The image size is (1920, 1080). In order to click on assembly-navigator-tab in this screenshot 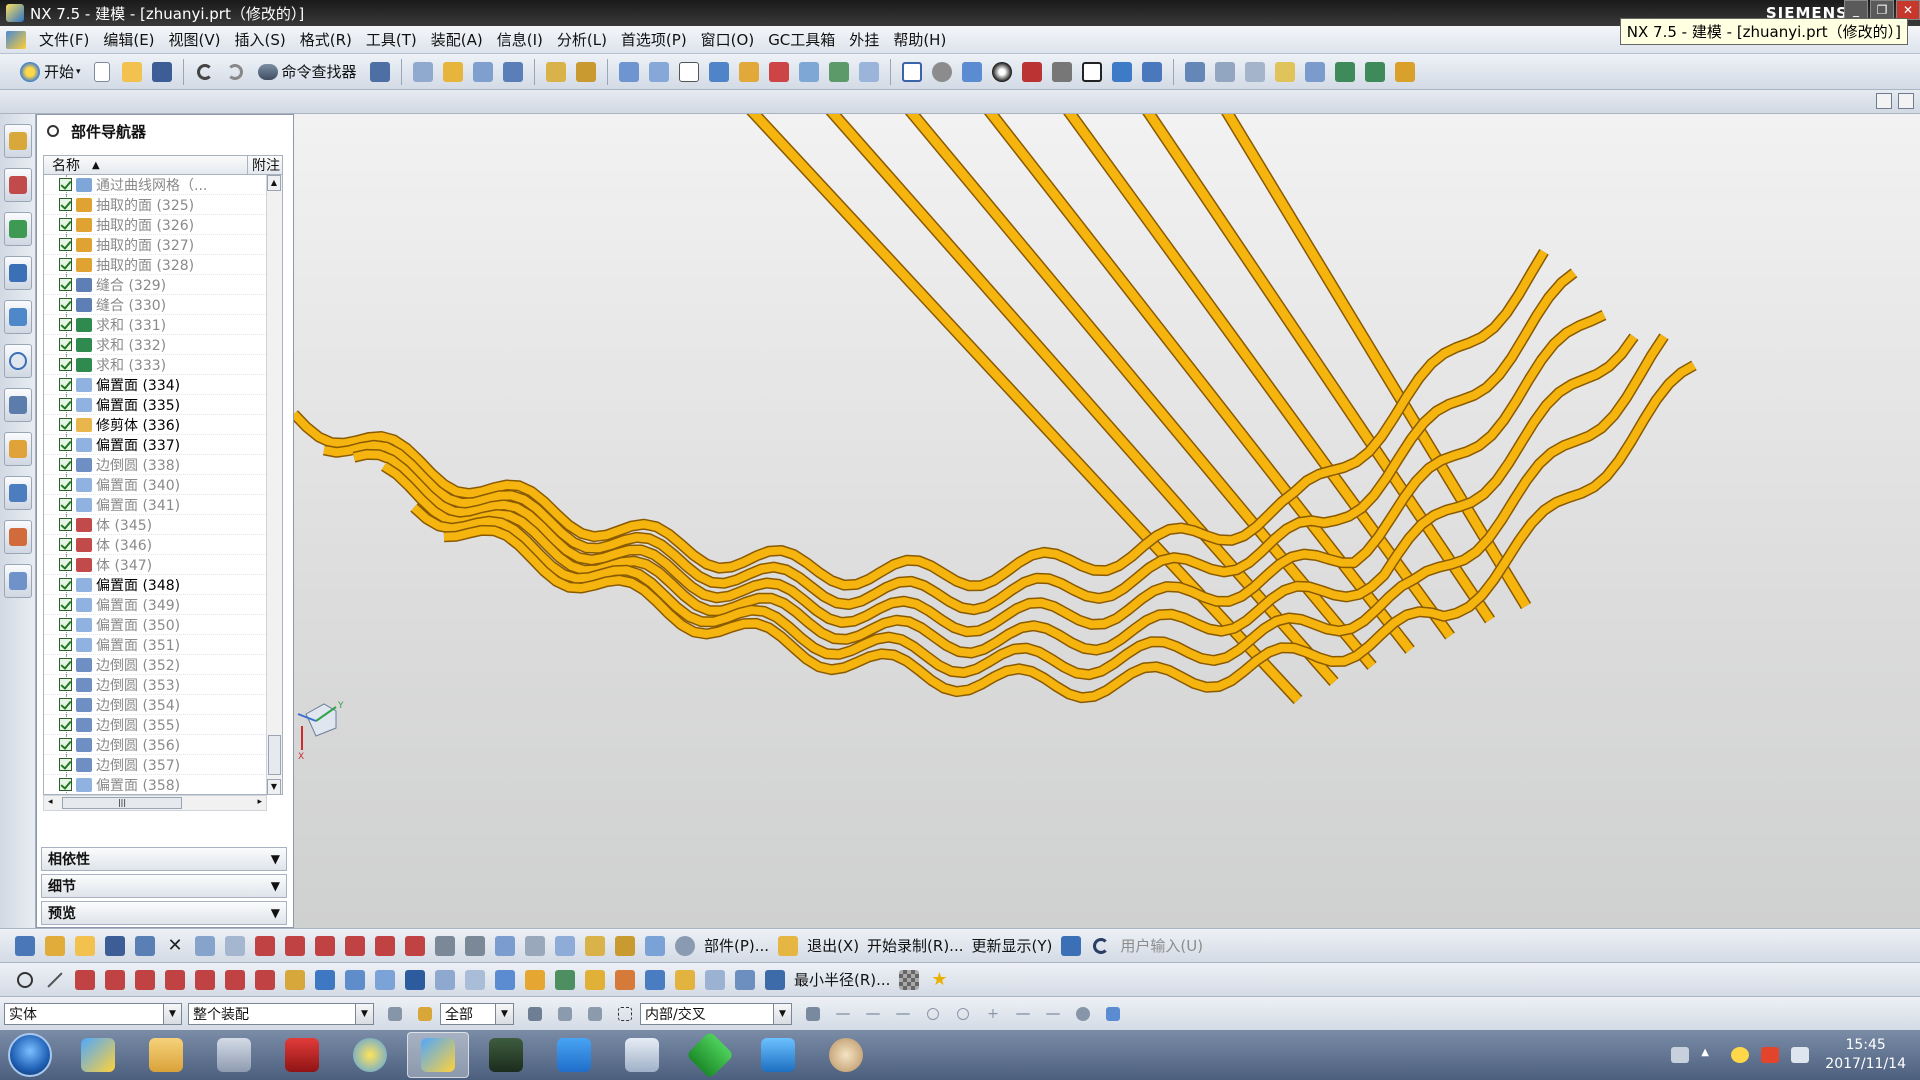, I will do `click(18, 141)`.